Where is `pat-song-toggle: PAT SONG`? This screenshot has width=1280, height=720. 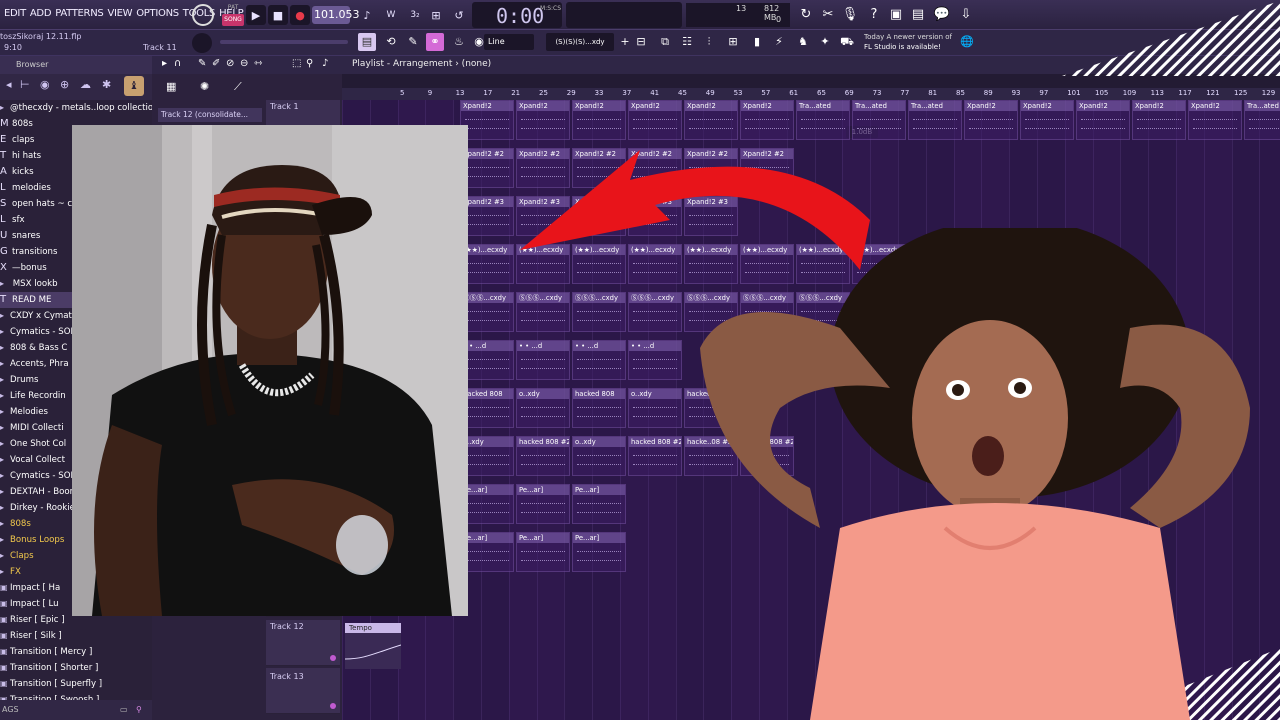
pat-song-toggle: PAT SONG is located at coordinates (233, 15).